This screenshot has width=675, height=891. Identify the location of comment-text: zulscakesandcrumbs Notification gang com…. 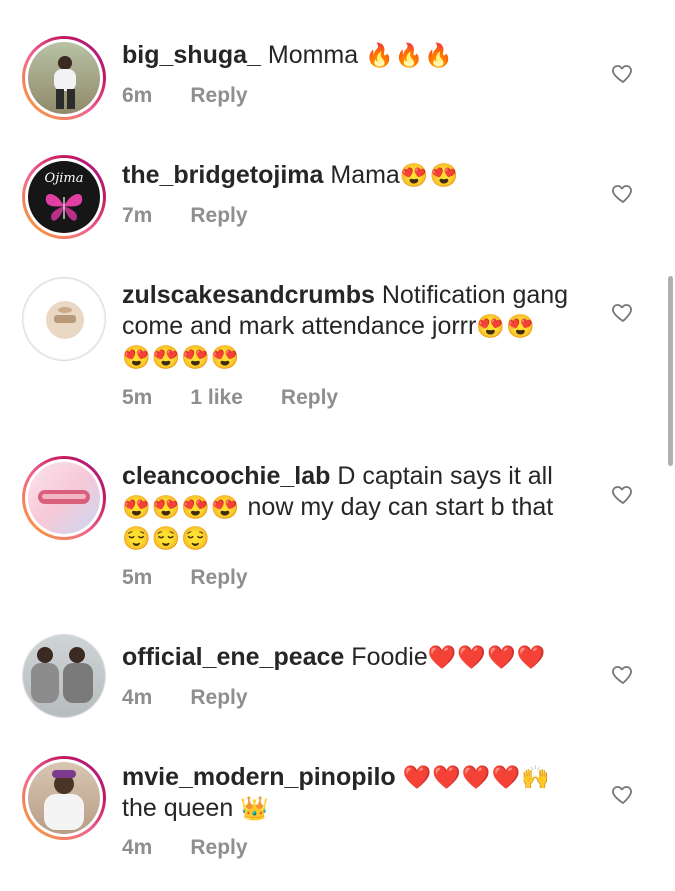
(357, 326).